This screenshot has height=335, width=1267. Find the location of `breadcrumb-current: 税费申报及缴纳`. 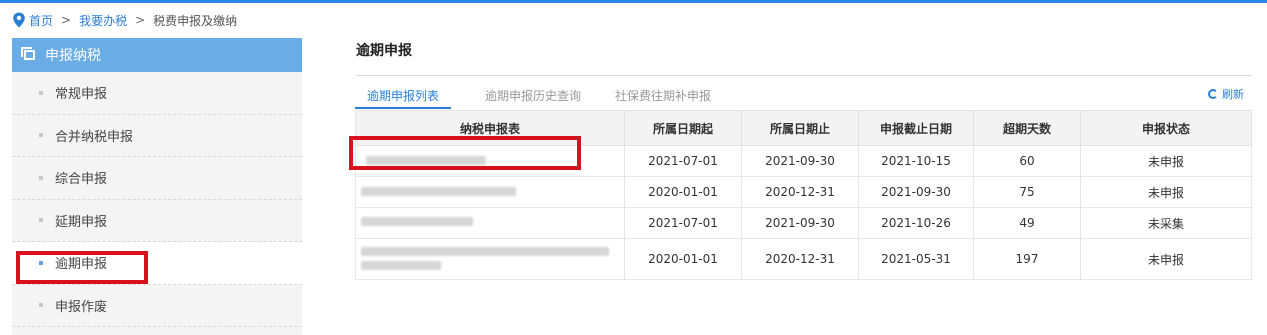

breadcrumb-current: 税费申报及缴纳 is located at coordinates (195, 20).